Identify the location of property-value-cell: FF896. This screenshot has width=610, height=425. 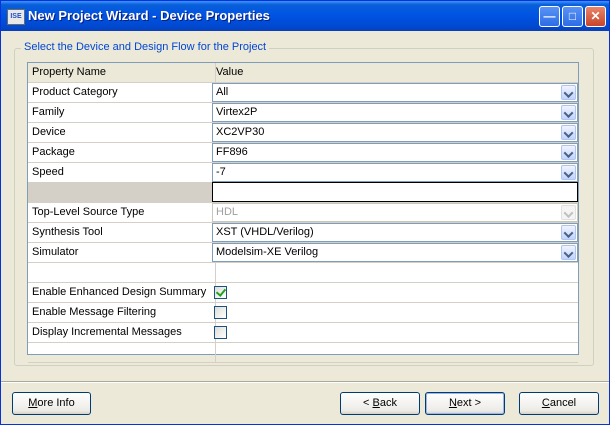
(395, 152).